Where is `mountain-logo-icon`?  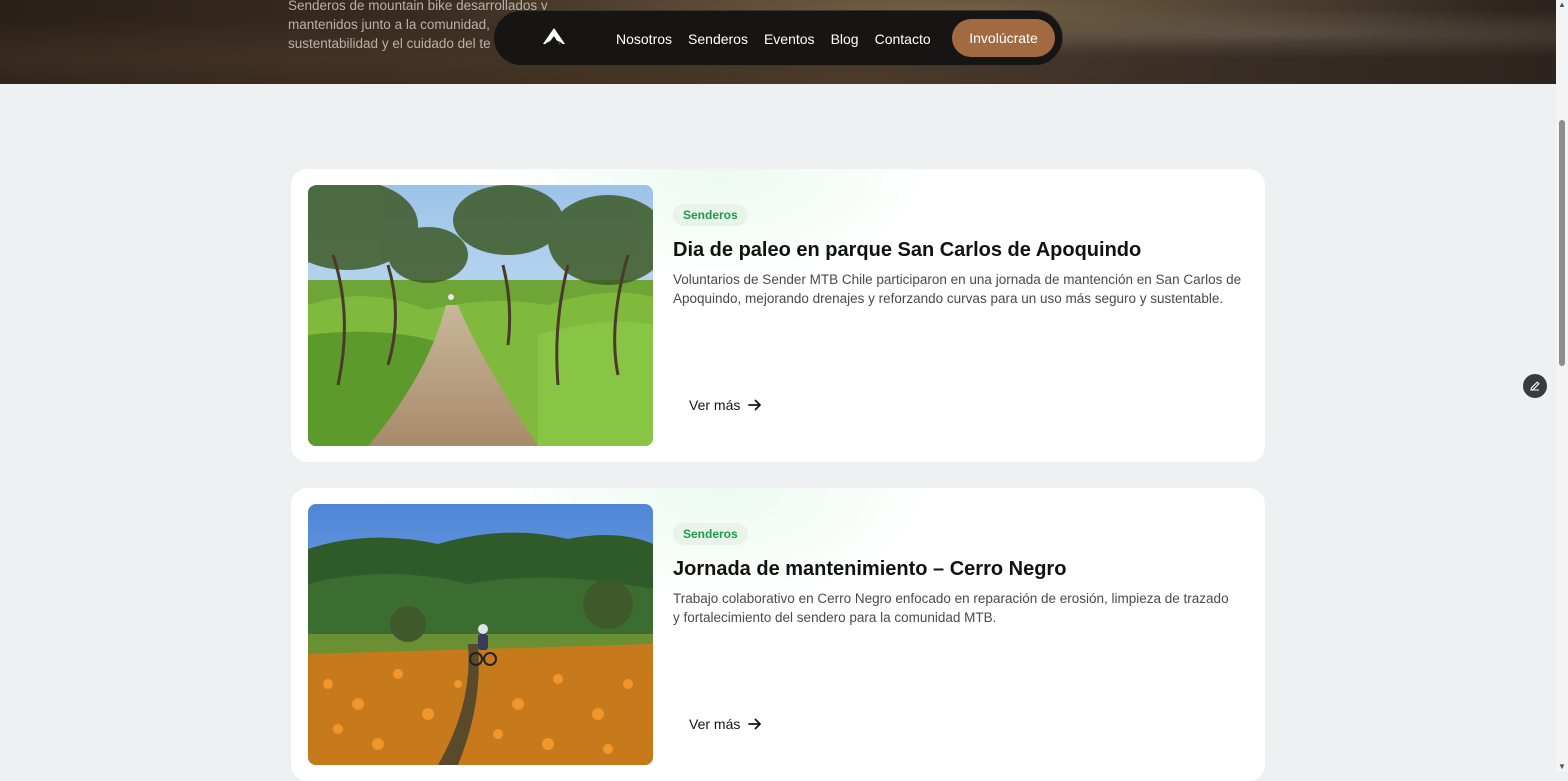
mountain-logo-icon is located at coordinates (554, 37).